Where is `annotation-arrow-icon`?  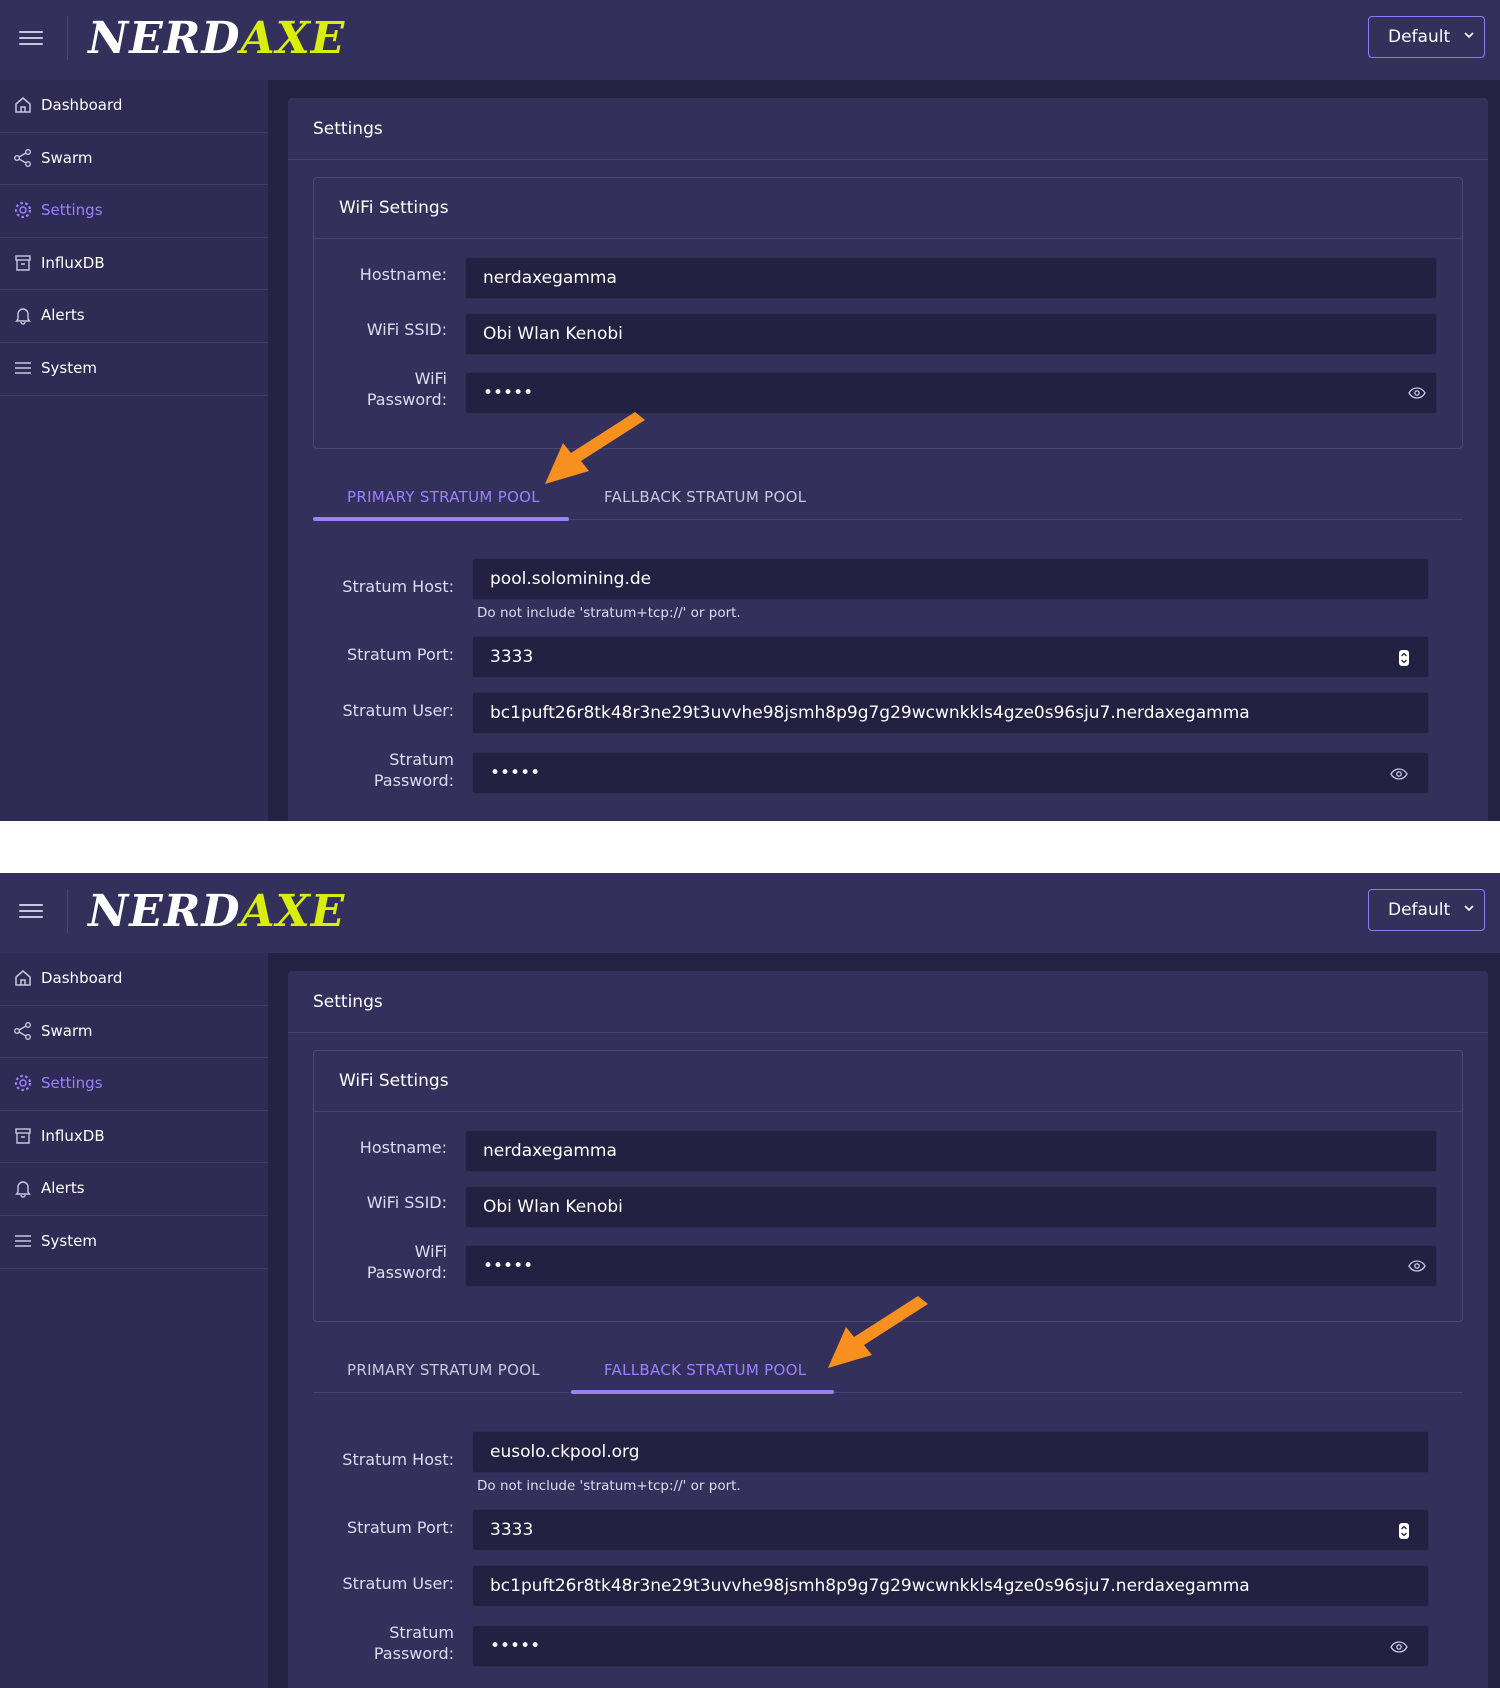 annotation-arrow-icon is located at coordinates (878, 1332).